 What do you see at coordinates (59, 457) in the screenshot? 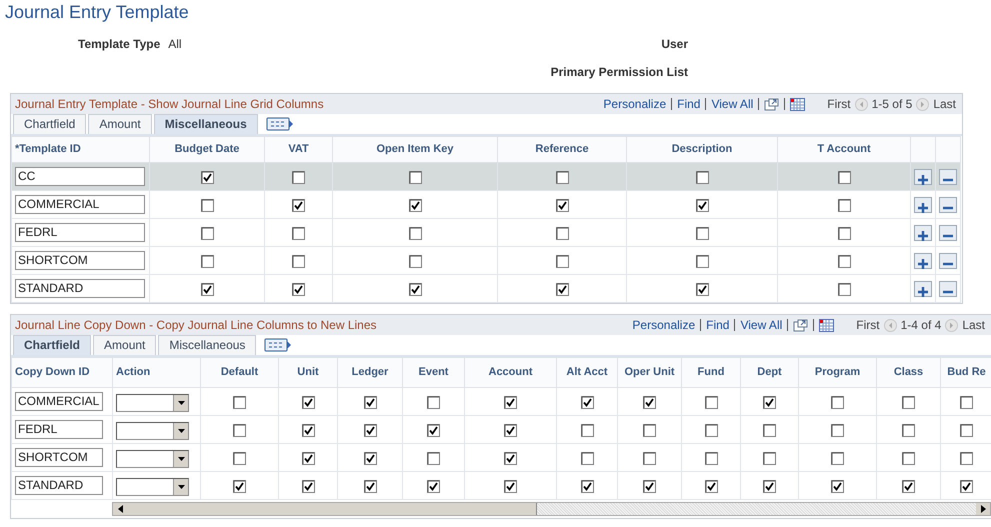
I see `id-field: SHORTCOM` at bounding box center [59, 457].